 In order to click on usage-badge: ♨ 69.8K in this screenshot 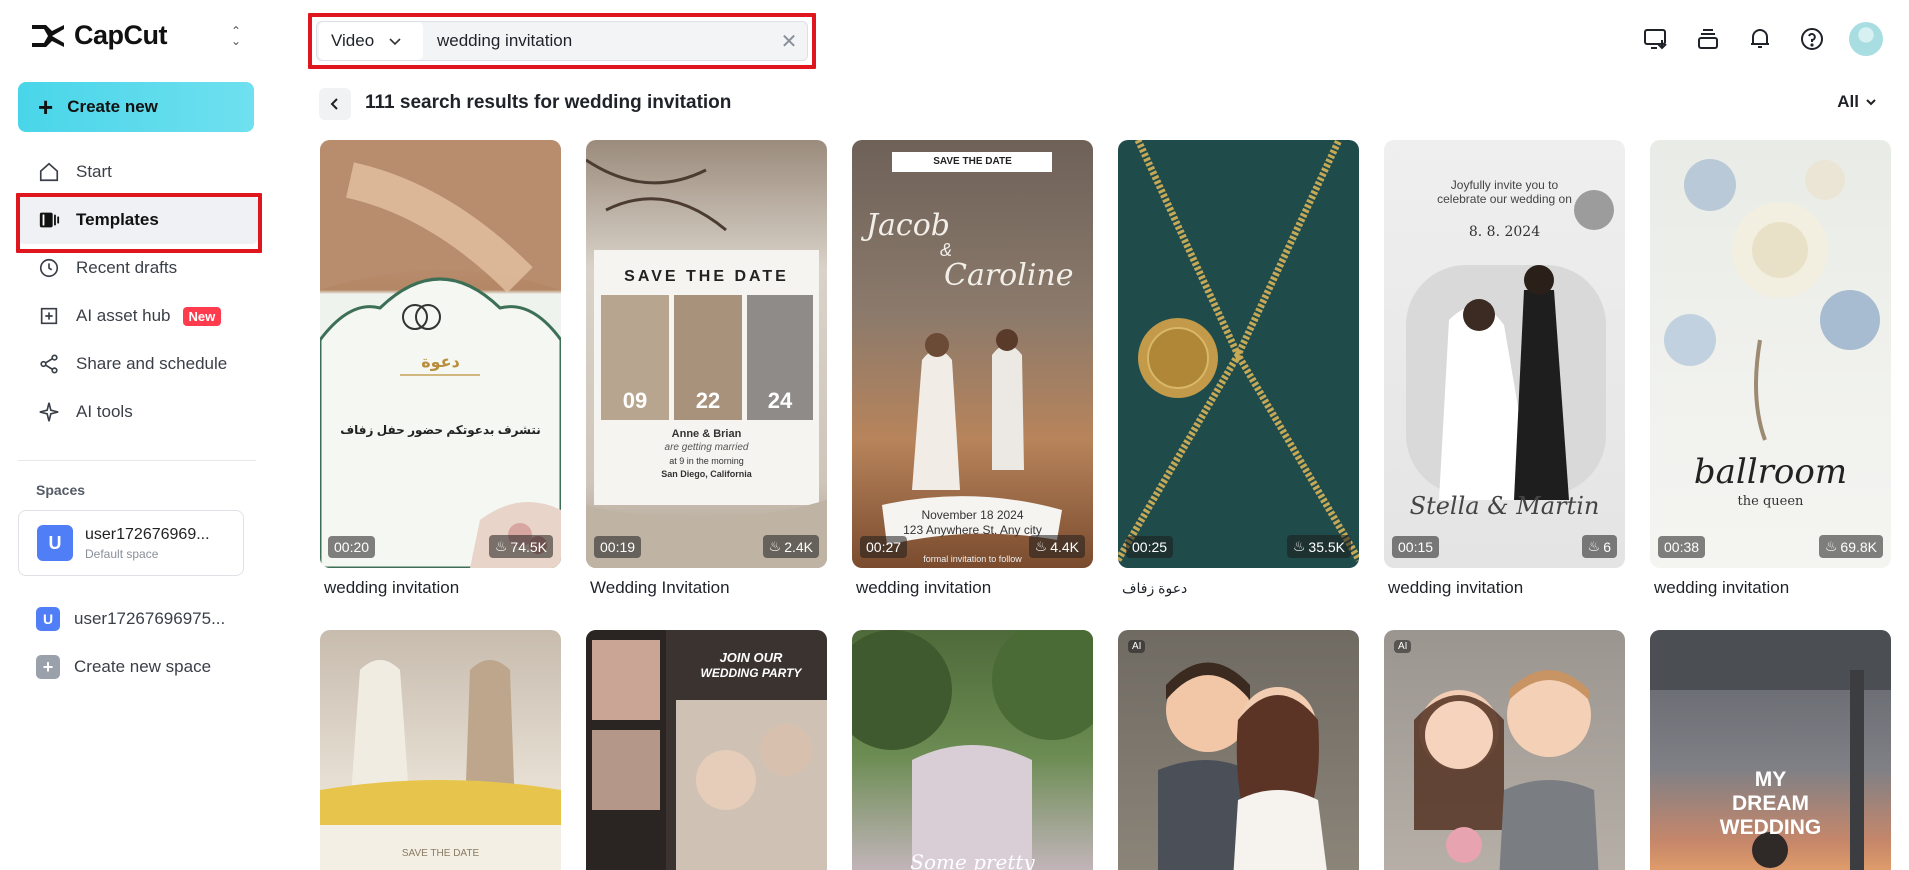, I will do `click(1850, 546)`.